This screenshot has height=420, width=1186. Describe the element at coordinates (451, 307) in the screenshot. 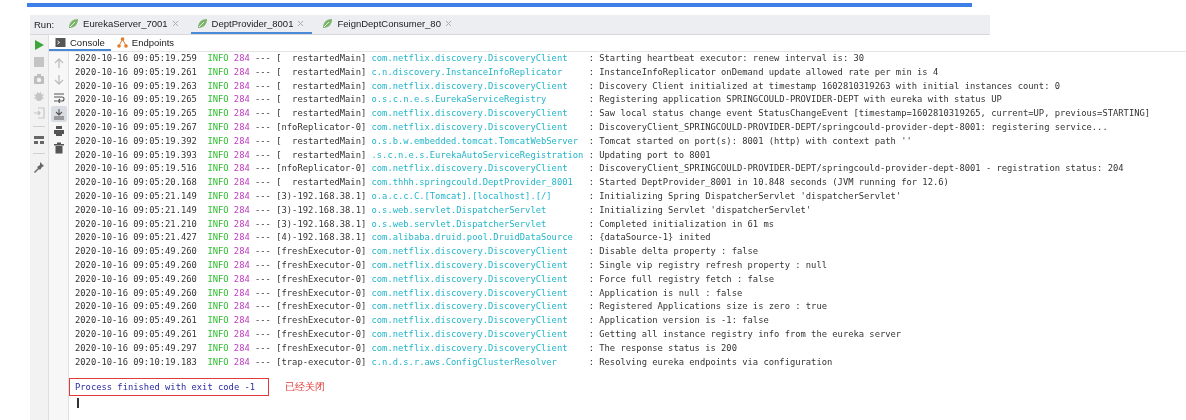

I see `log-line: 2020-10-16 09:05:49.260 INFO 284 --- [freshExecutor-0] com.netflix.discovery.DiscoveryClient : Registered Applications size is zero : true` at that location.